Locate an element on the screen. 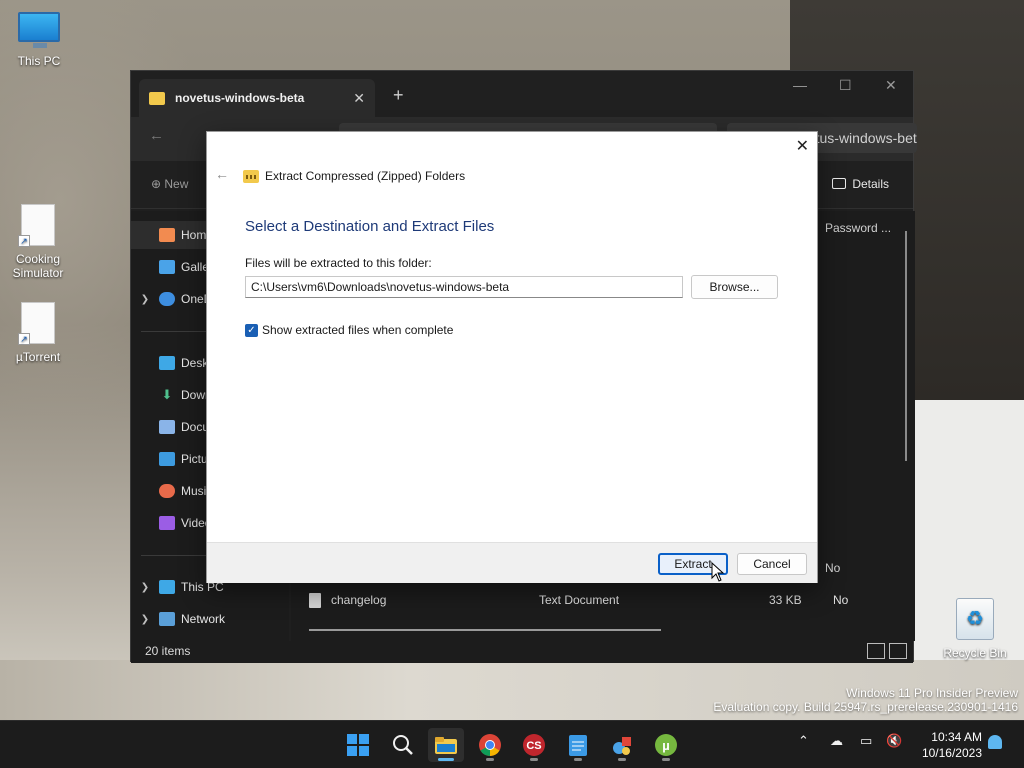  password-cell: No is located at coordinates (833, 568).